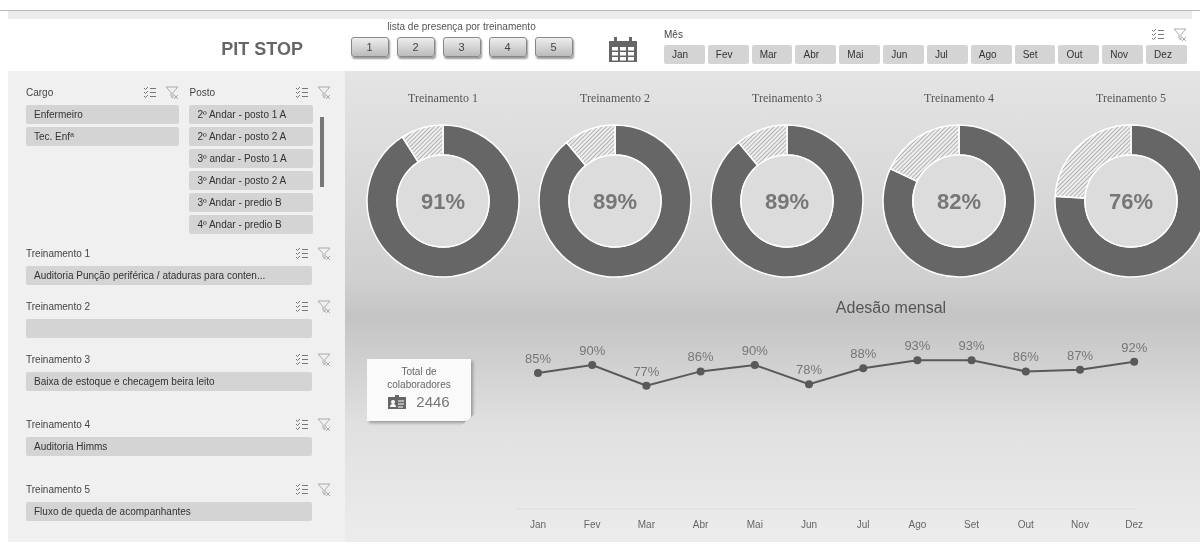 This screenshot has height=550, width=1200. I want to click on slicer-item: Enfermeiro, so click(103, 114).